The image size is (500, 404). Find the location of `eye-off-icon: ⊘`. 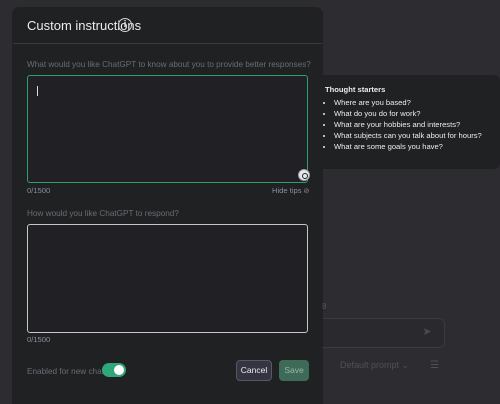

eye-off-icon: ⊘ is located at coordinates (306, 191).